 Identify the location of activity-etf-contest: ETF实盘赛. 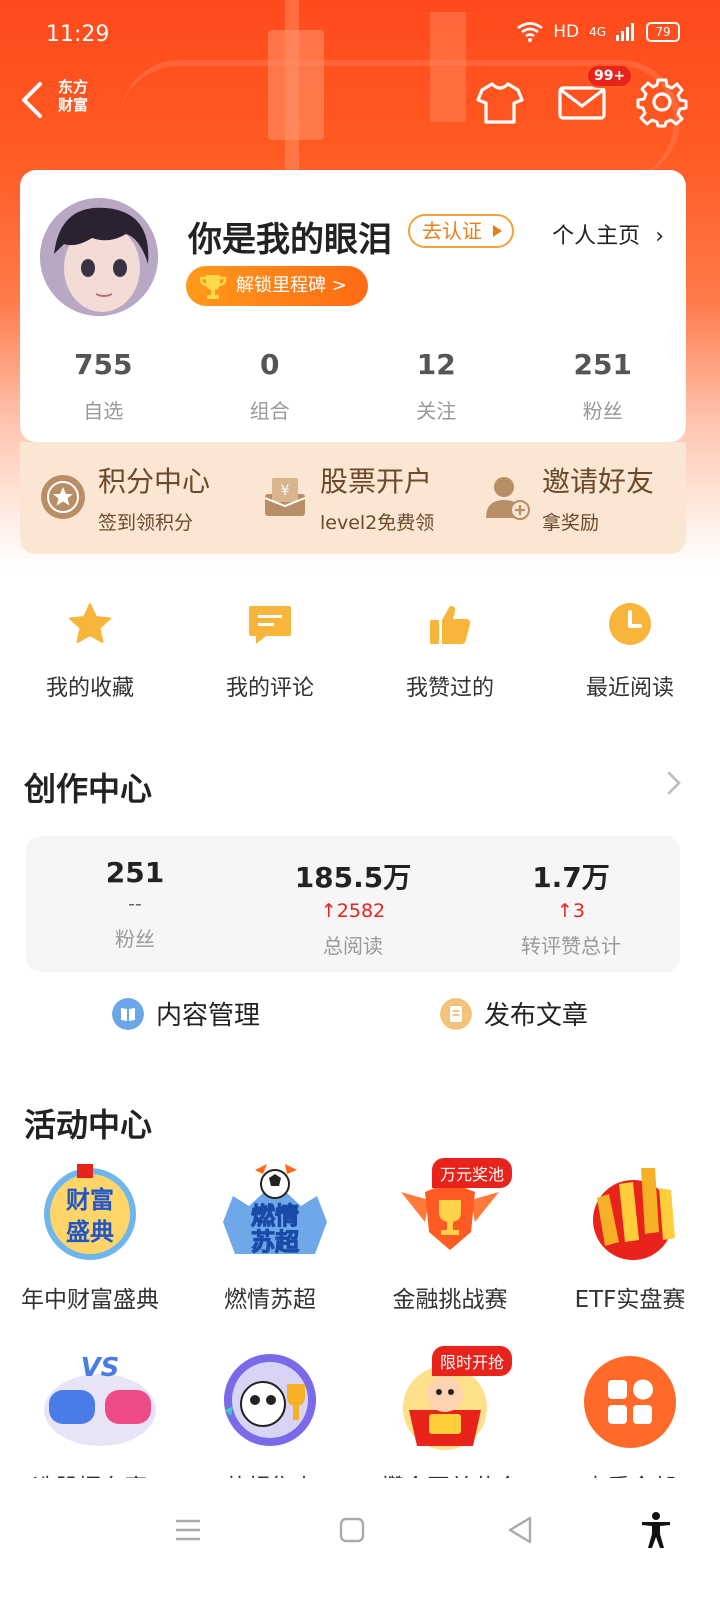
(630, 1238).